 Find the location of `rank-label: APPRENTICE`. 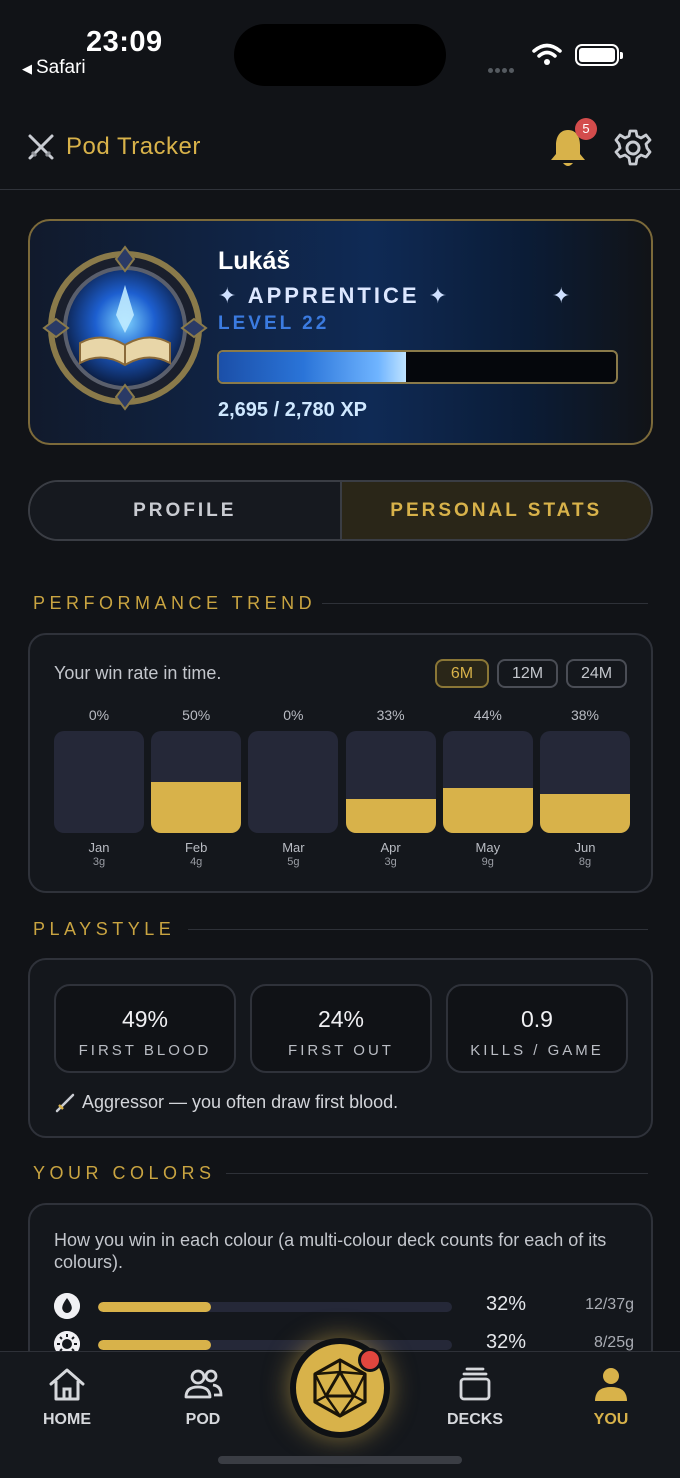

rank-label: APPRENTICE is located at coordinates (333, 295).